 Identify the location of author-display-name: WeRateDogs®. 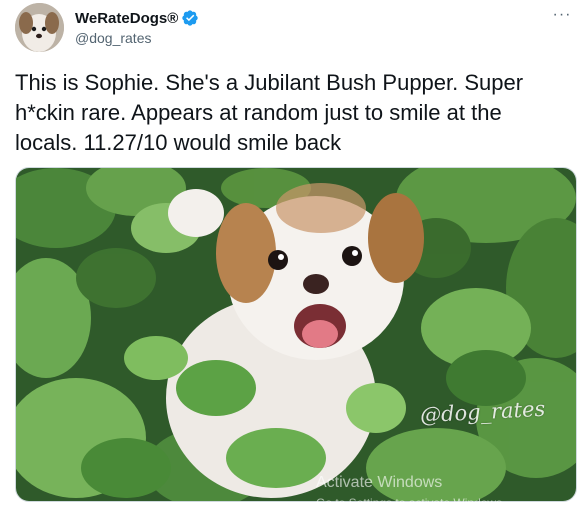
(126, 18).